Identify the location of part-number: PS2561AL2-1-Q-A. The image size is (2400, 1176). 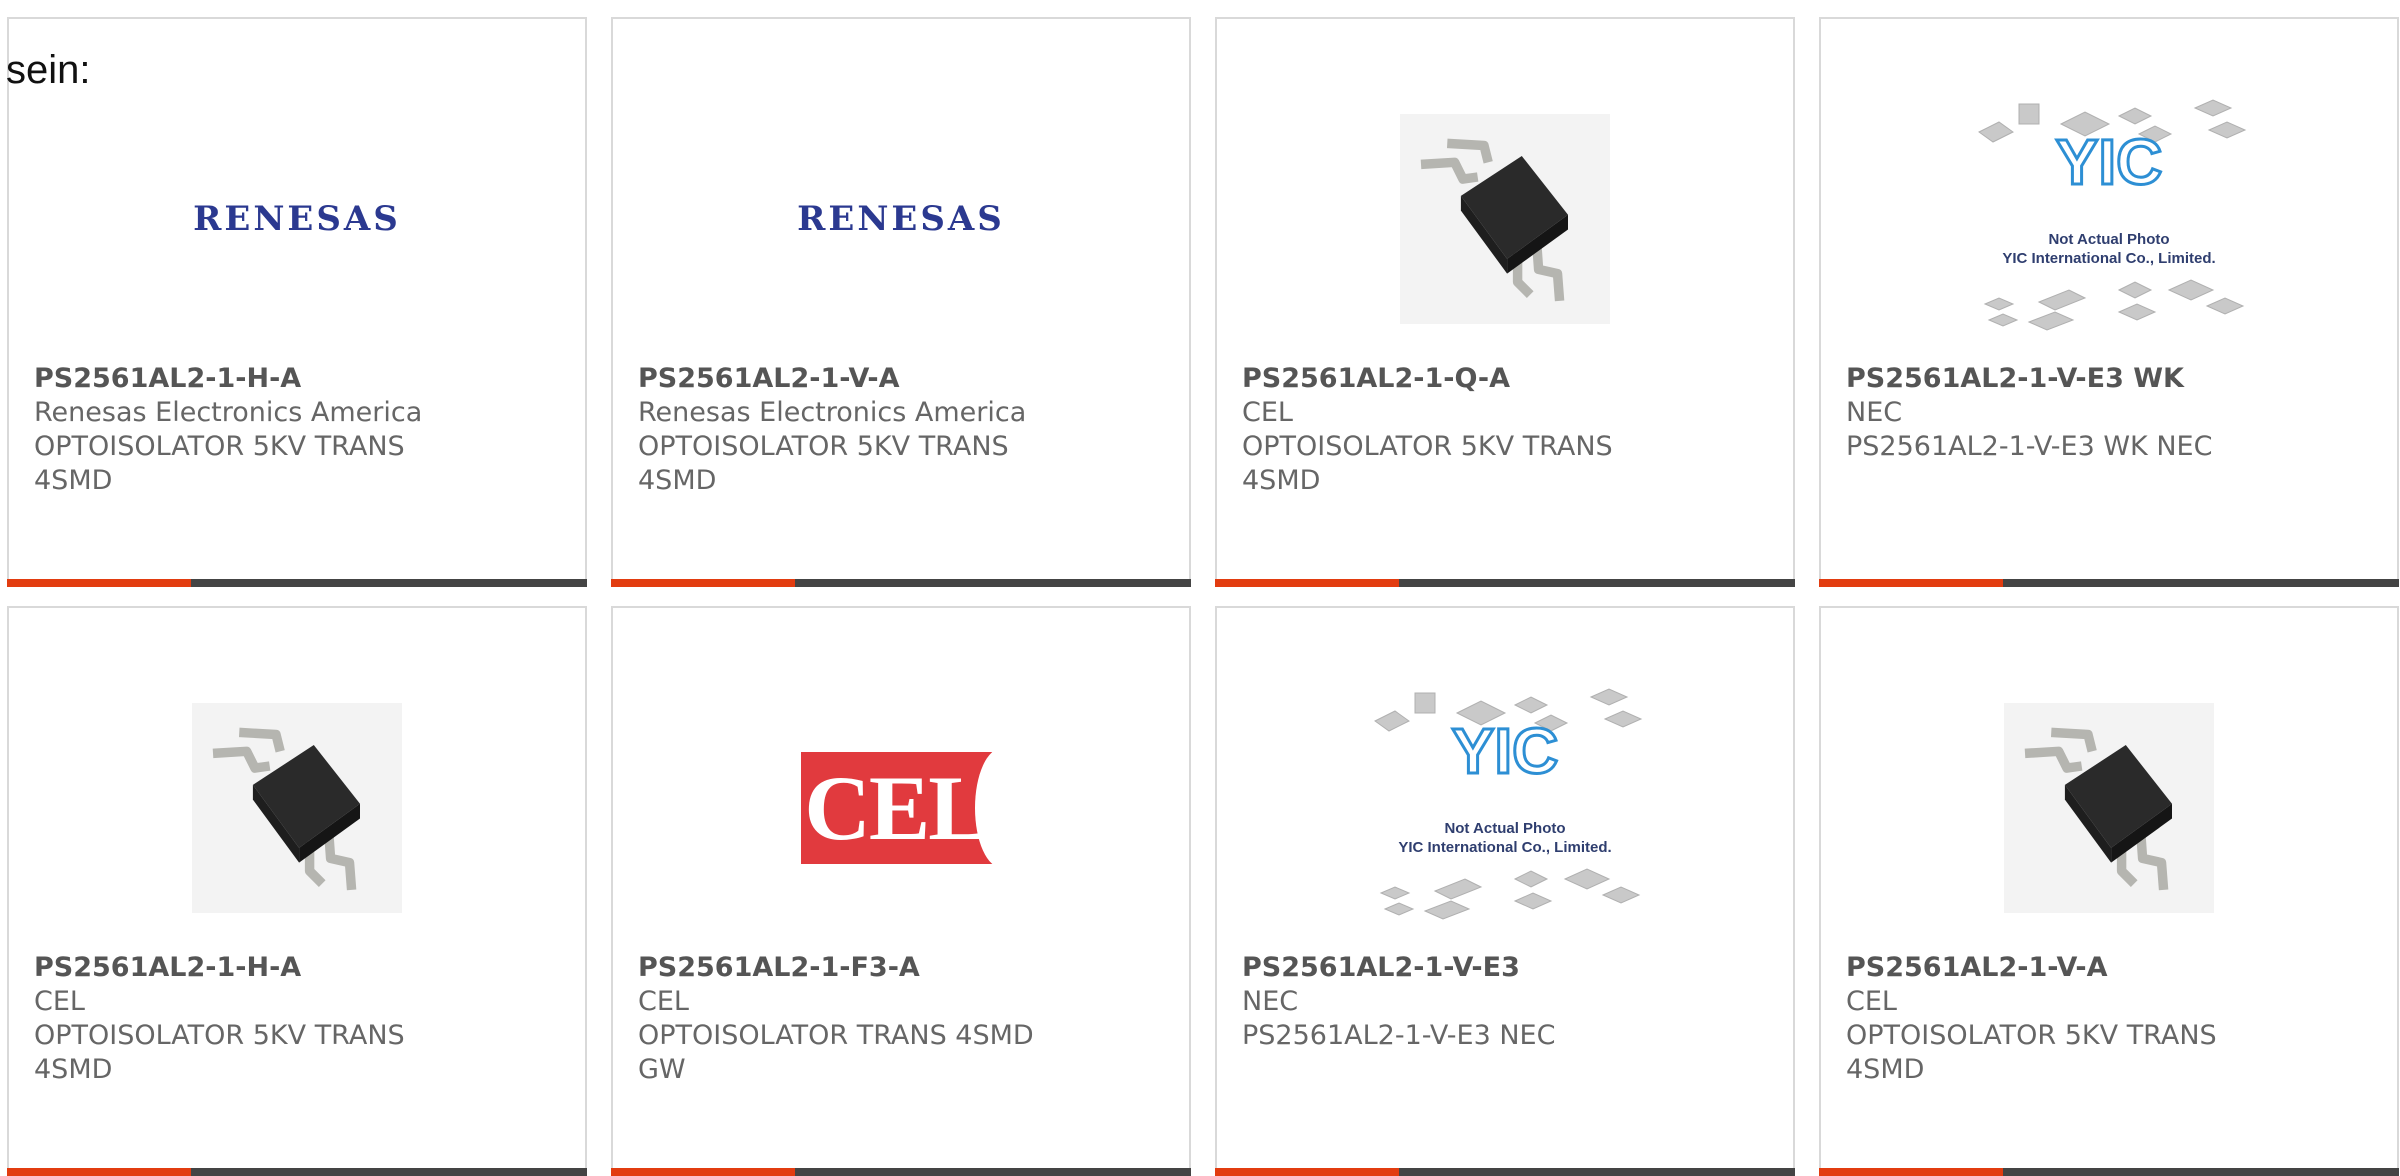
(1507, 379).